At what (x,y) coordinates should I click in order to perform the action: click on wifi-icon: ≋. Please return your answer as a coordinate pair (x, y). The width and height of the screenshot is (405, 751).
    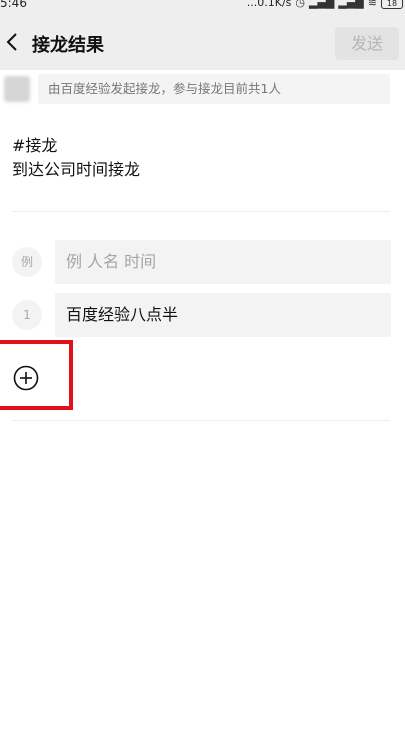
    Looking at the image, I should click on (372, 4).